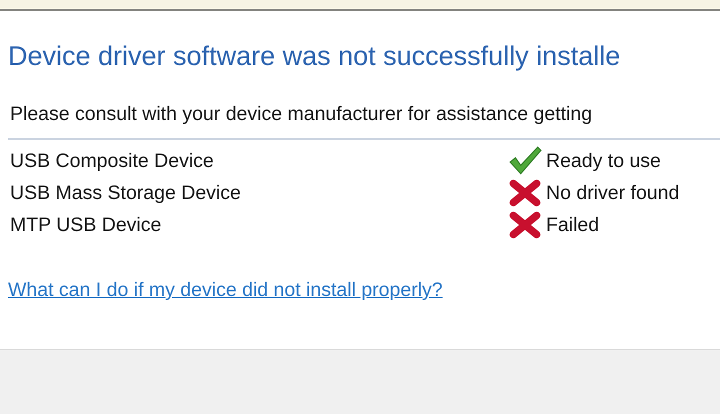  Describe the element at coordinates (301, 114) in the screenshot. I see `message-text: Please consult with your device manufacturer for assistance getting` at that location.